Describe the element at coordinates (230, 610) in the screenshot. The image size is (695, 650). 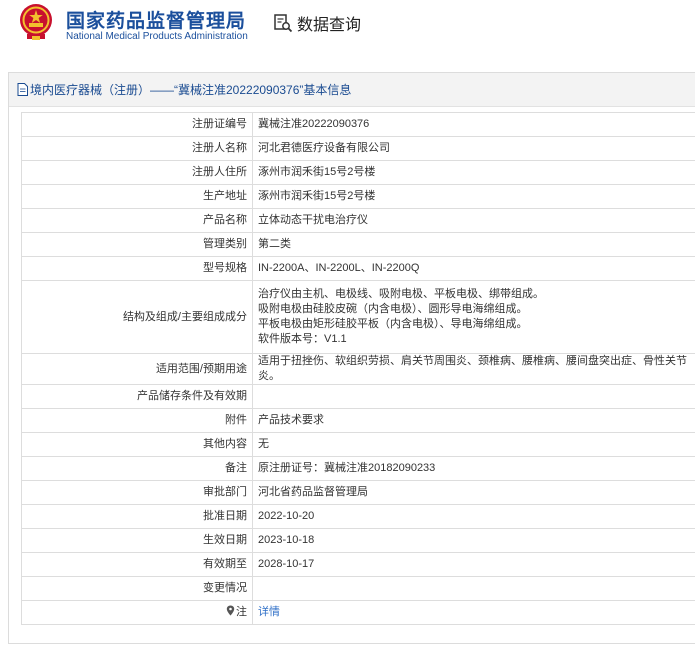
I see `map-pin-icon` at that location.